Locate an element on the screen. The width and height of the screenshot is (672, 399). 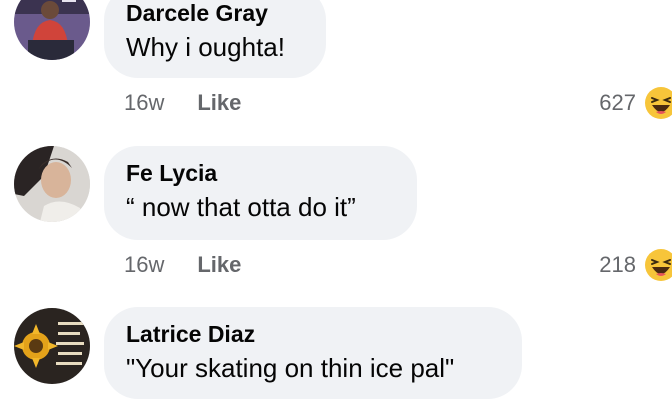
comment-author: Fe Lycia is located at coordinates (171, 173).